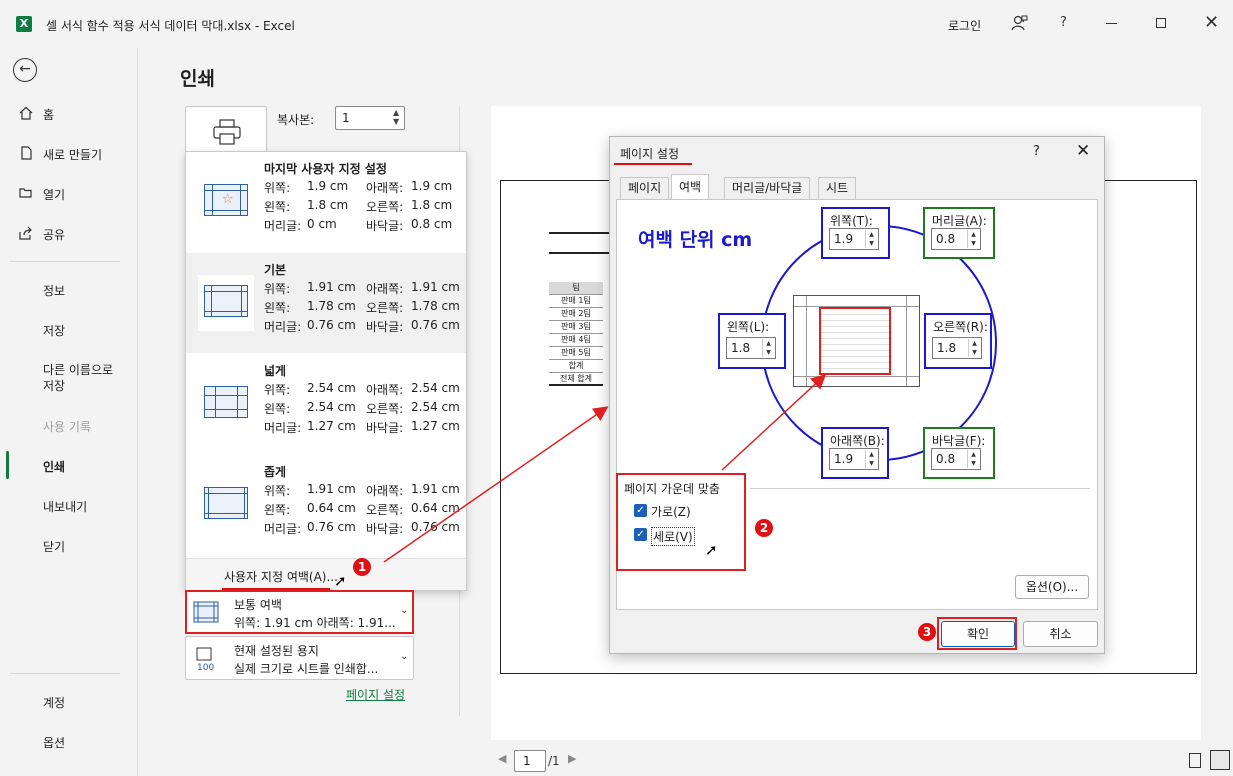  I want to click on margin-thumbnail: ☆, so click(226, 202).